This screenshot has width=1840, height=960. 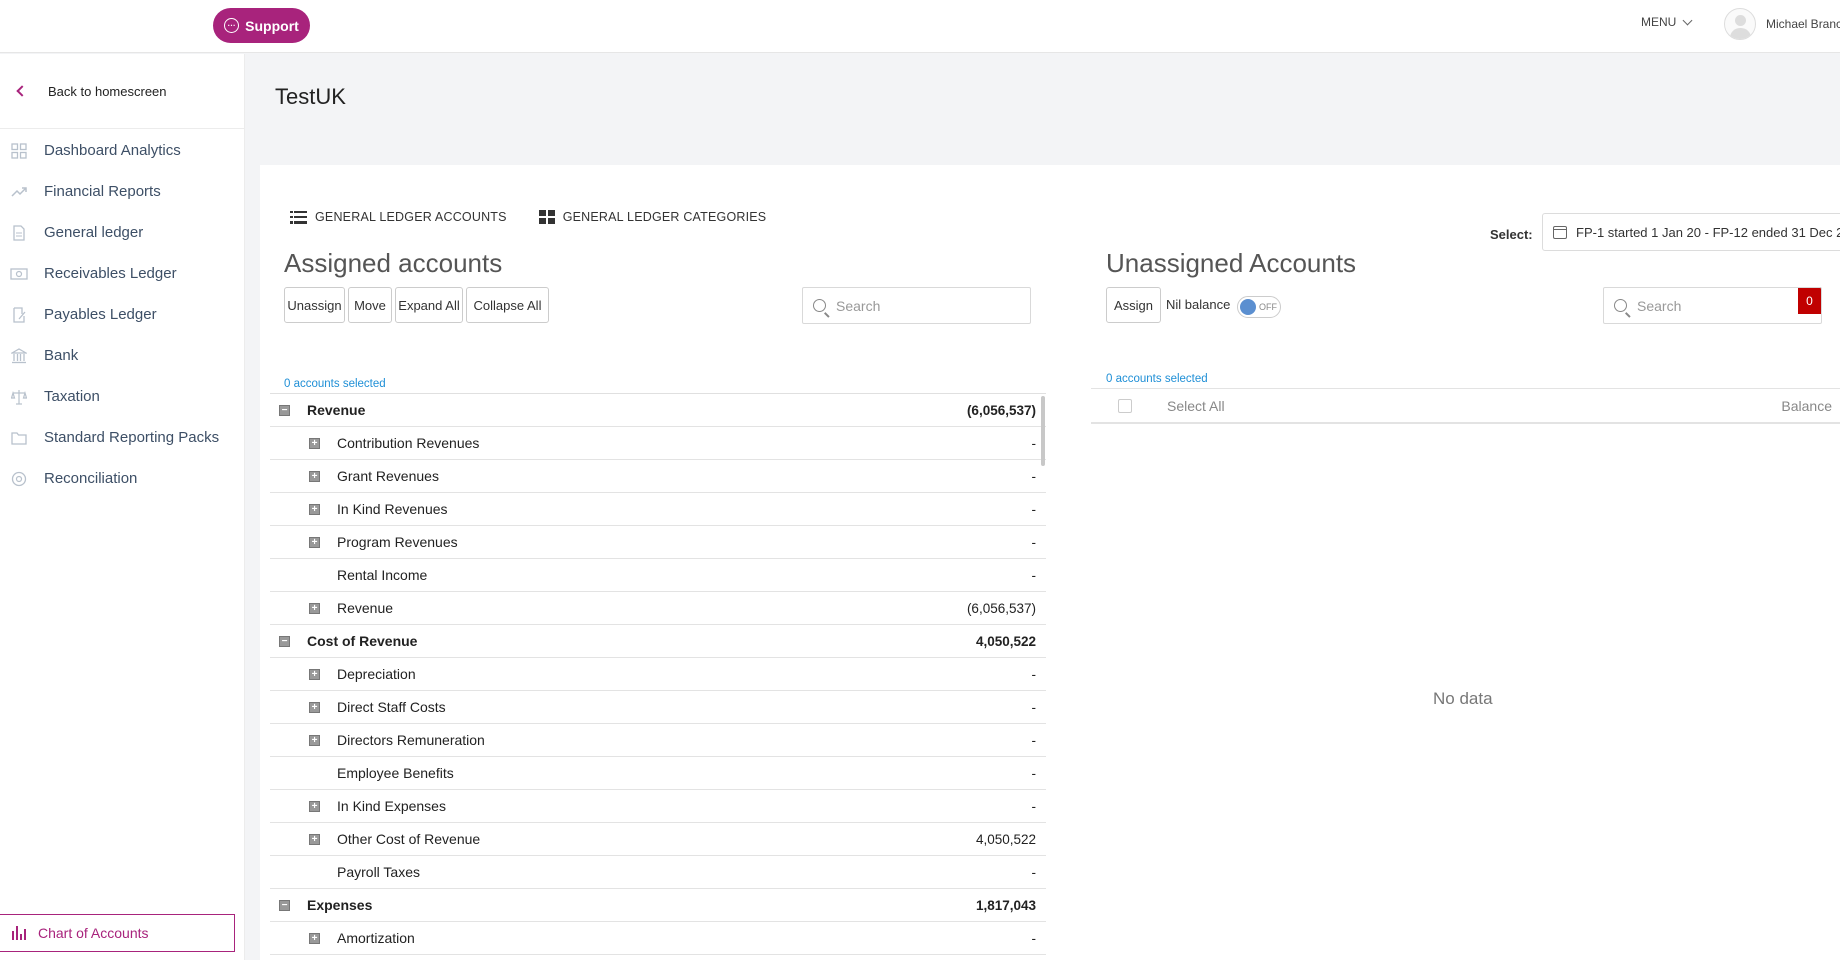 What do you see at coordinates (658, 938) in the screenshot?
I see `account-row: + Amortization -` at bounding box center [658, 938].